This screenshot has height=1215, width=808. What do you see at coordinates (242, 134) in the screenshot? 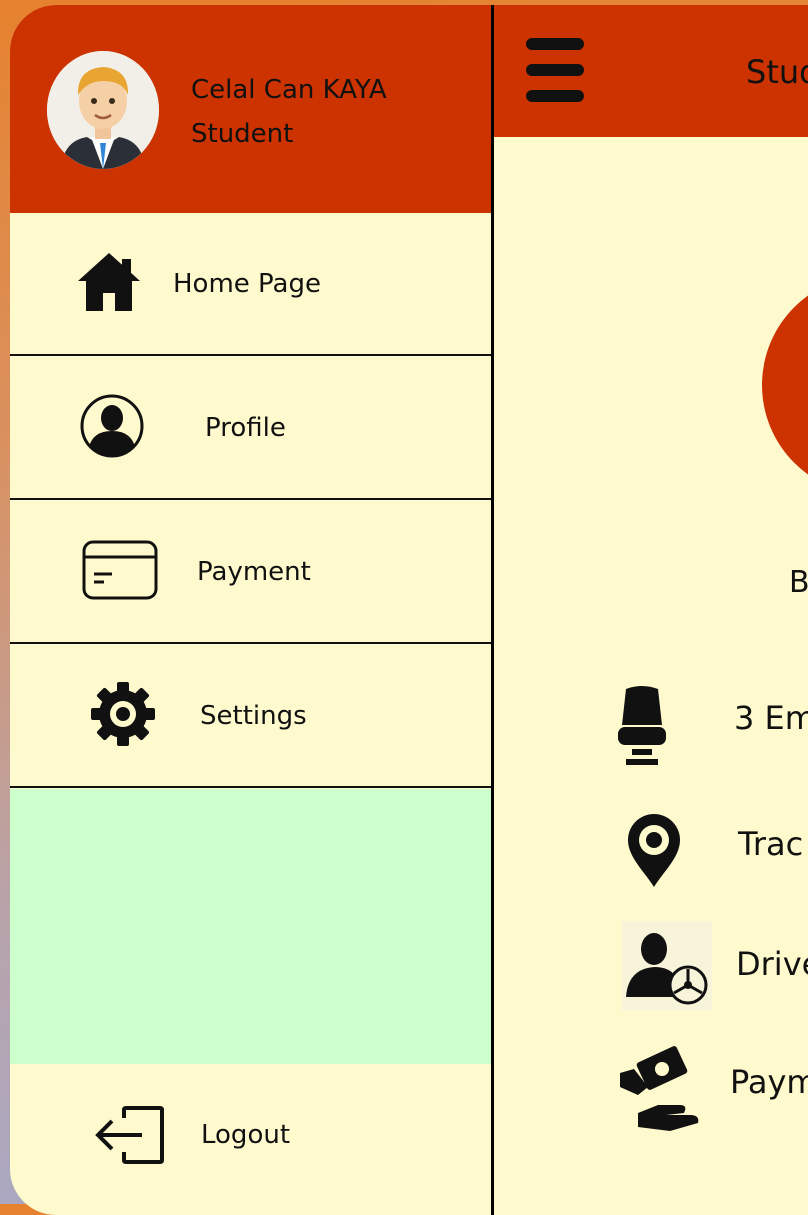
I see `user-role: Student` at bounding box center [242, 134].